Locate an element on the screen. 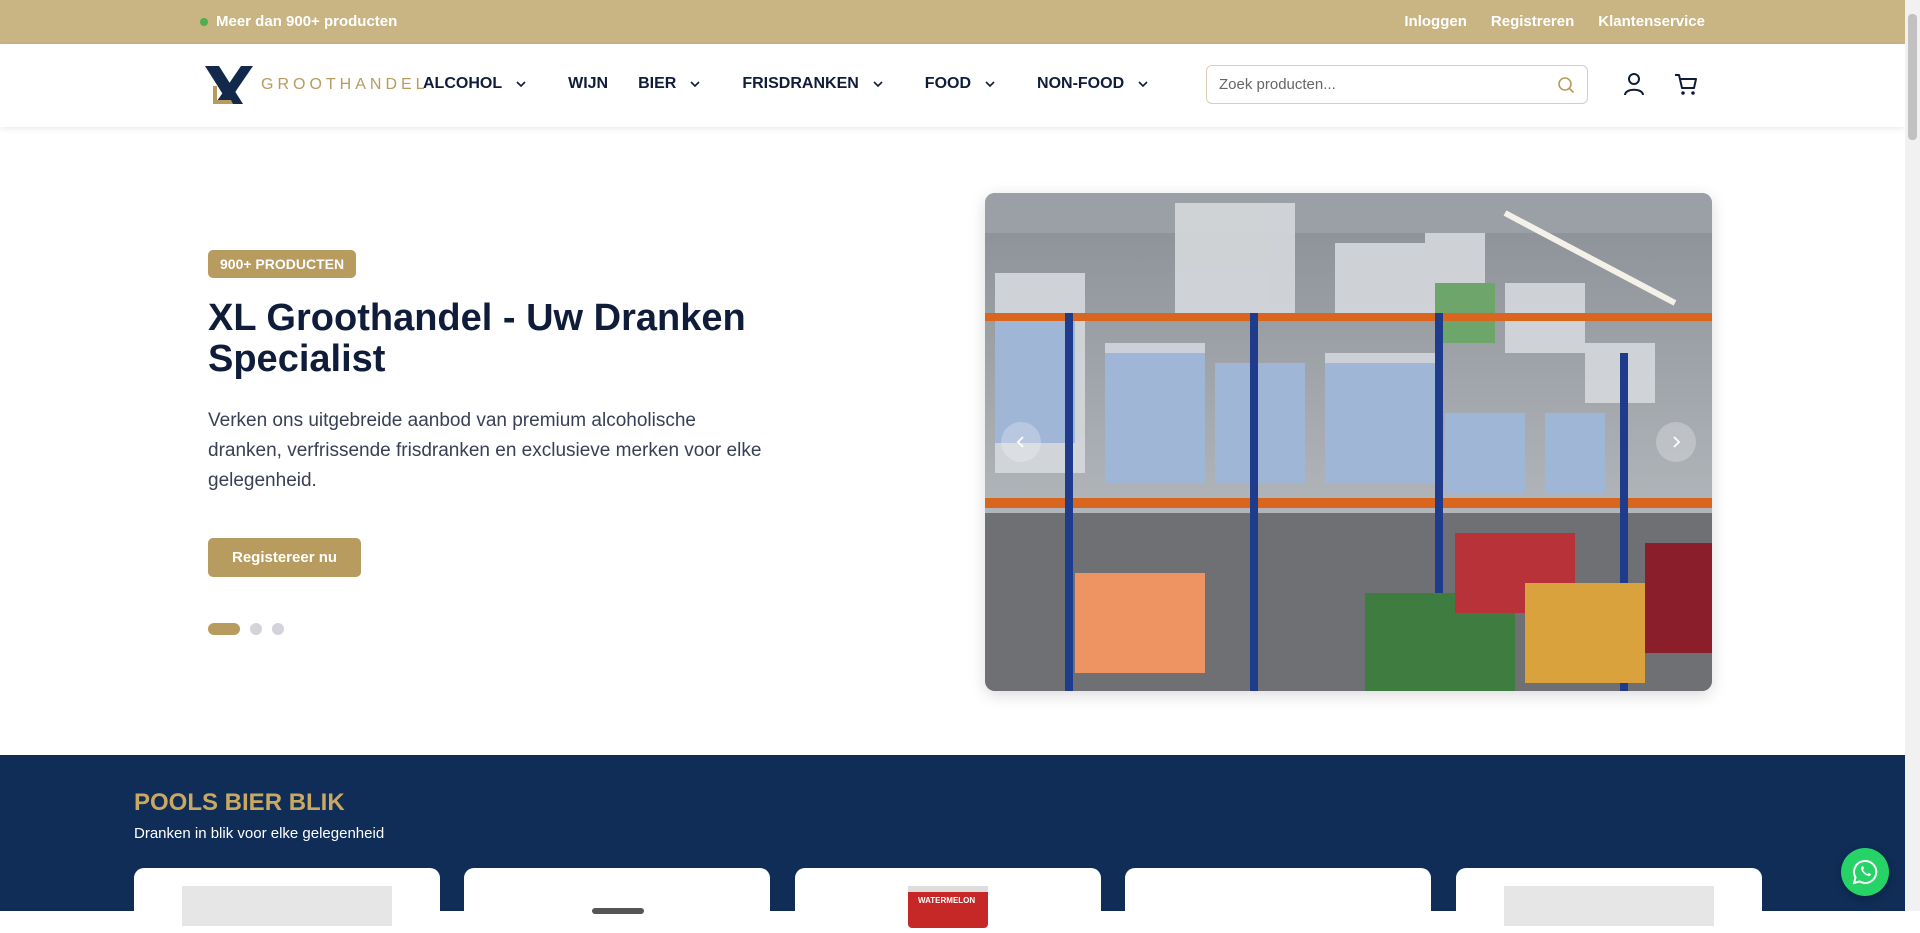 Image resolution: width=1920 pixels, height=933 pixels. nav-item-wijn: WIJN is located at coordinates (588, 84).